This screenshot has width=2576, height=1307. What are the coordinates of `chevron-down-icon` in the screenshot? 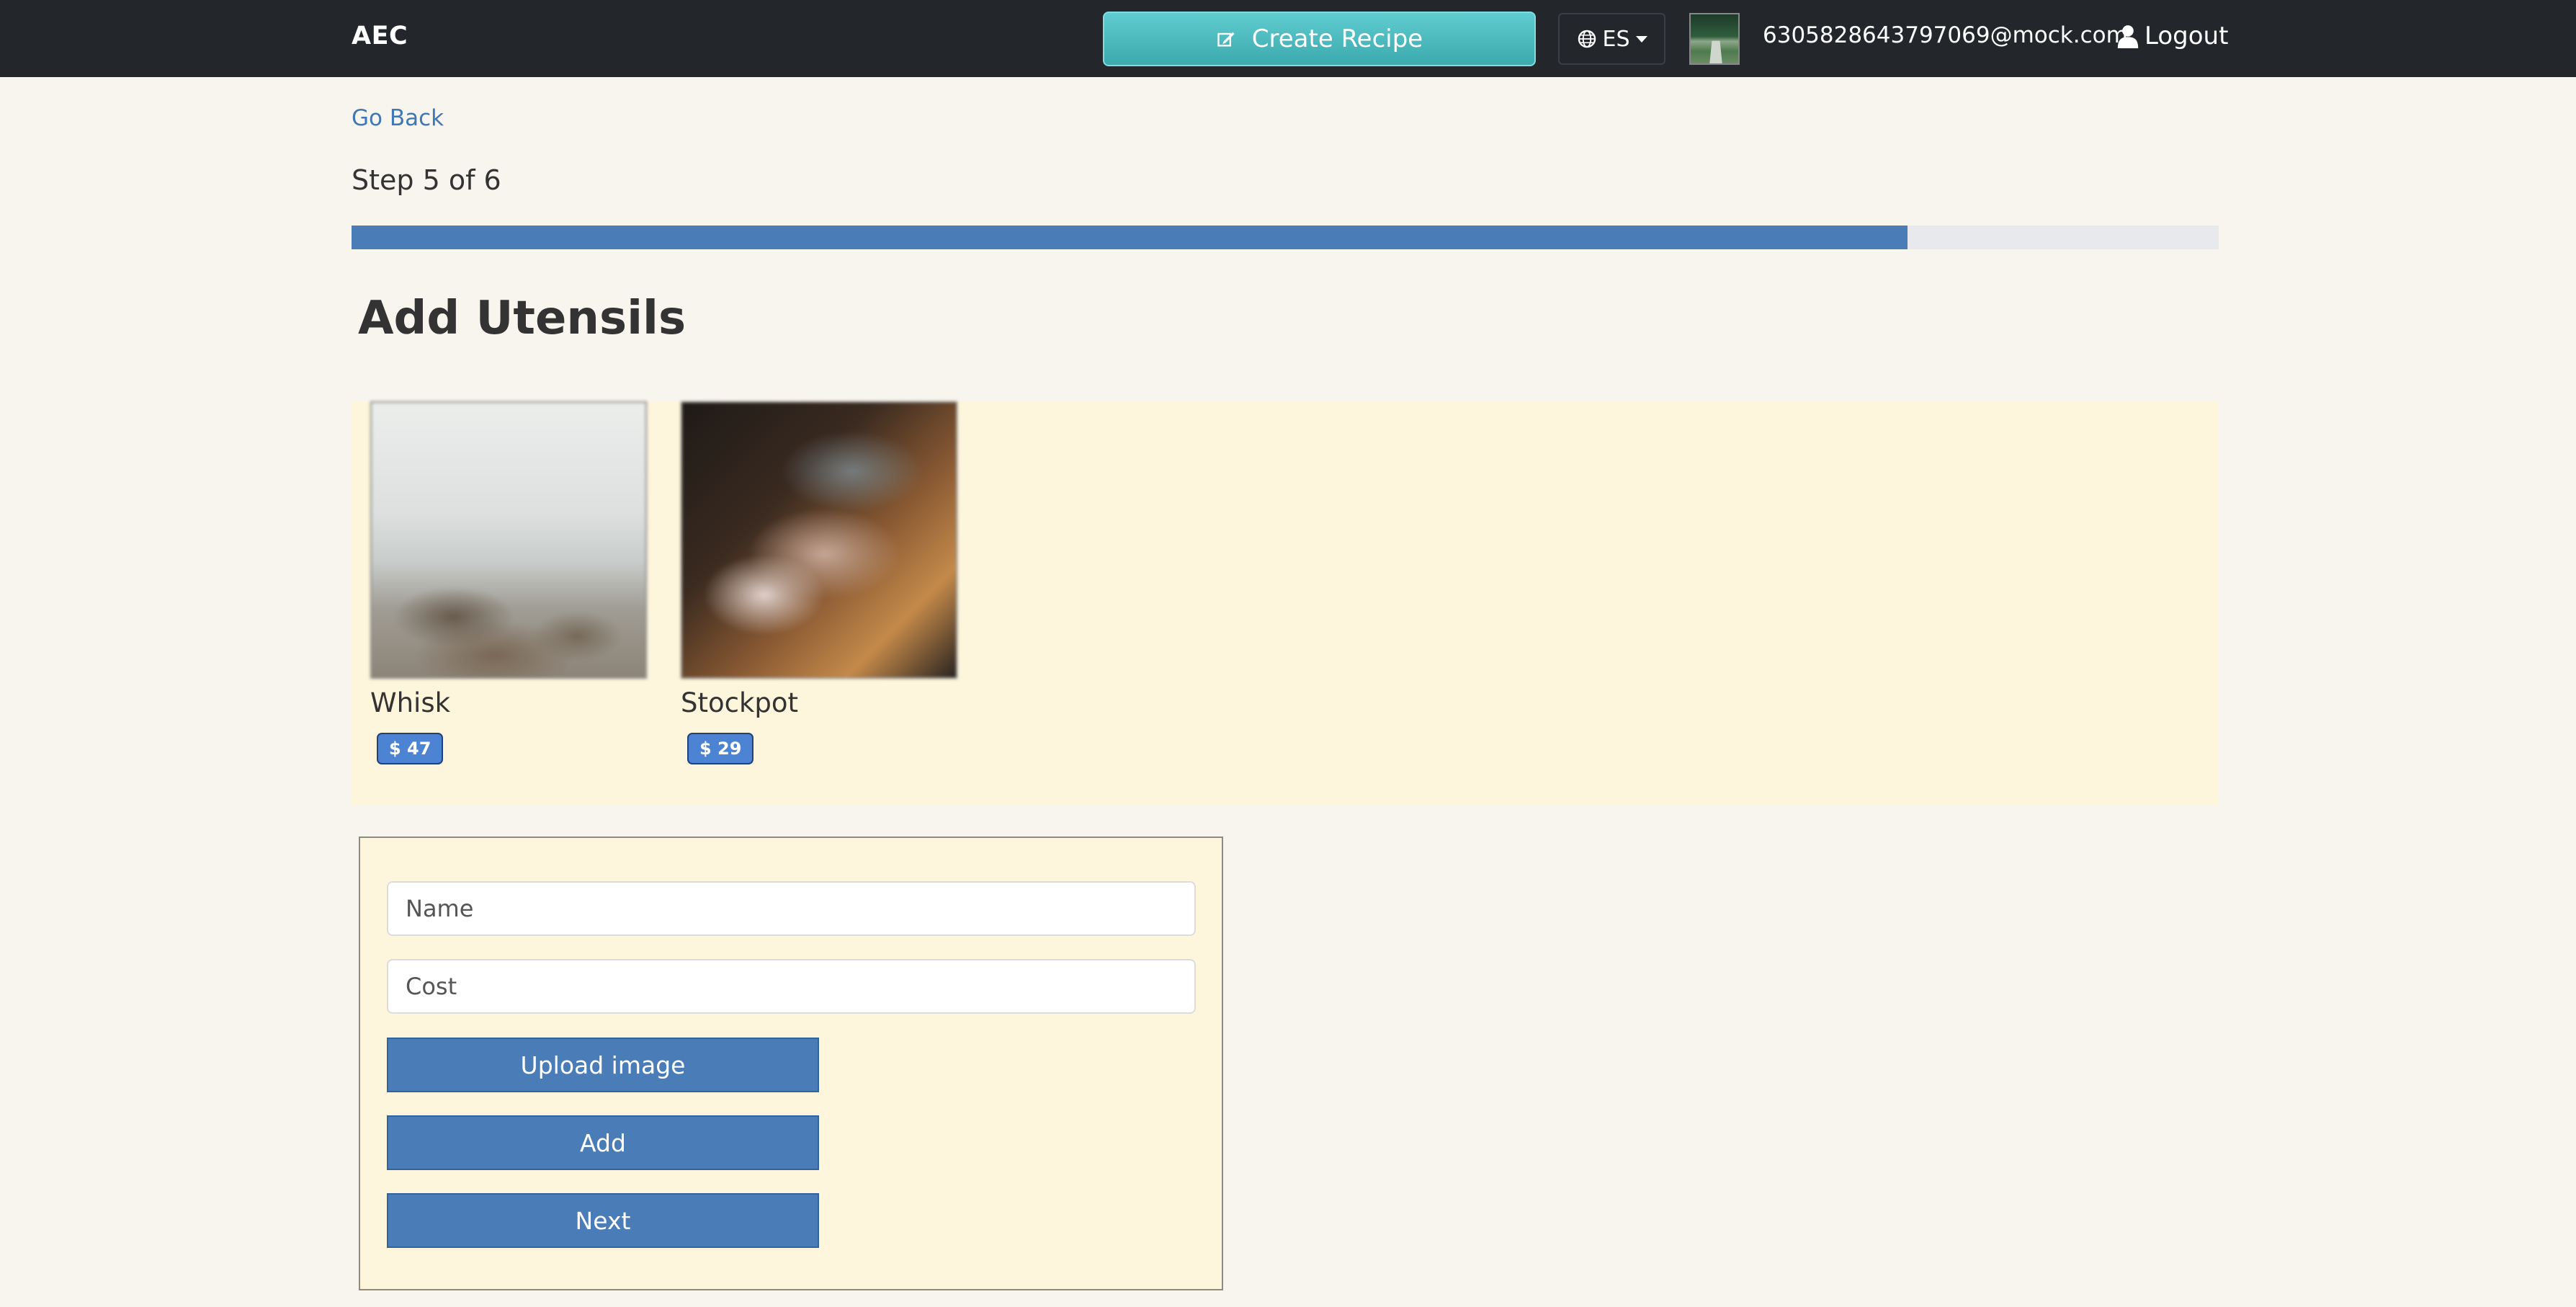 It's located at (1641, 39).